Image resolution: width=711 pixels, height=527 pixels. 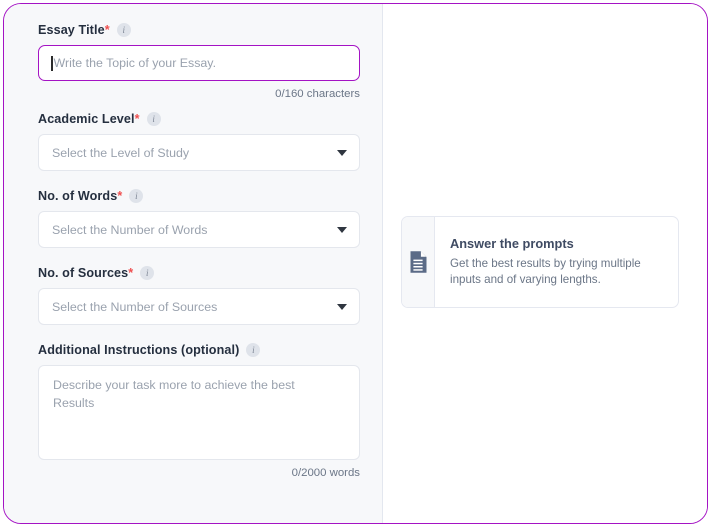 I want to click on no-of-sources-placeholder: Select the Number of Sources, so click(x=135, y=306).